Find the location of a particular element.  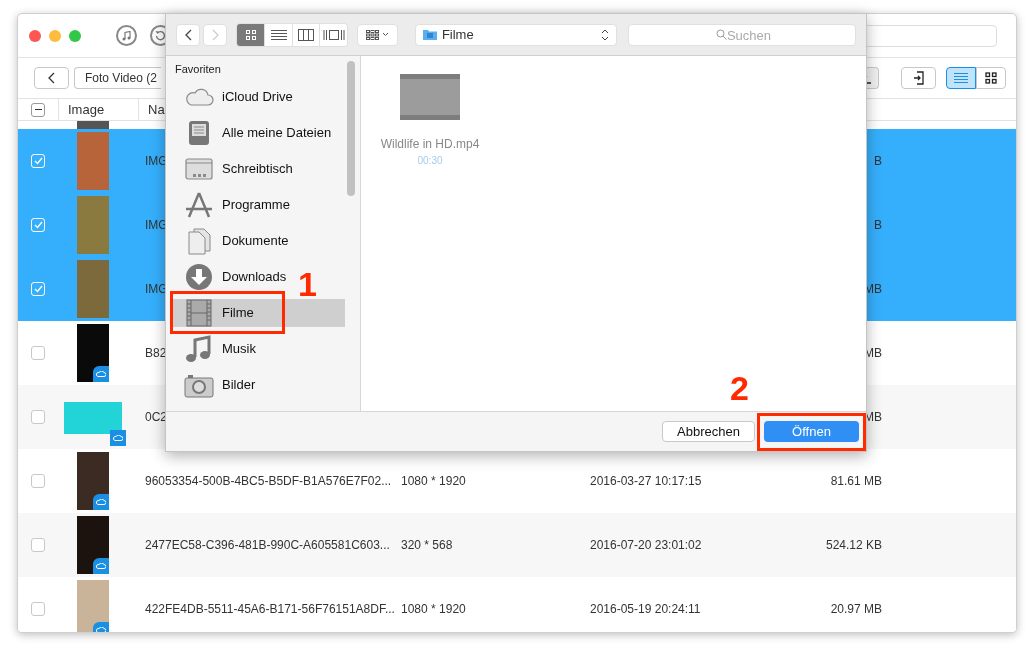

desktop-icon is located at coordinates (199, 169).